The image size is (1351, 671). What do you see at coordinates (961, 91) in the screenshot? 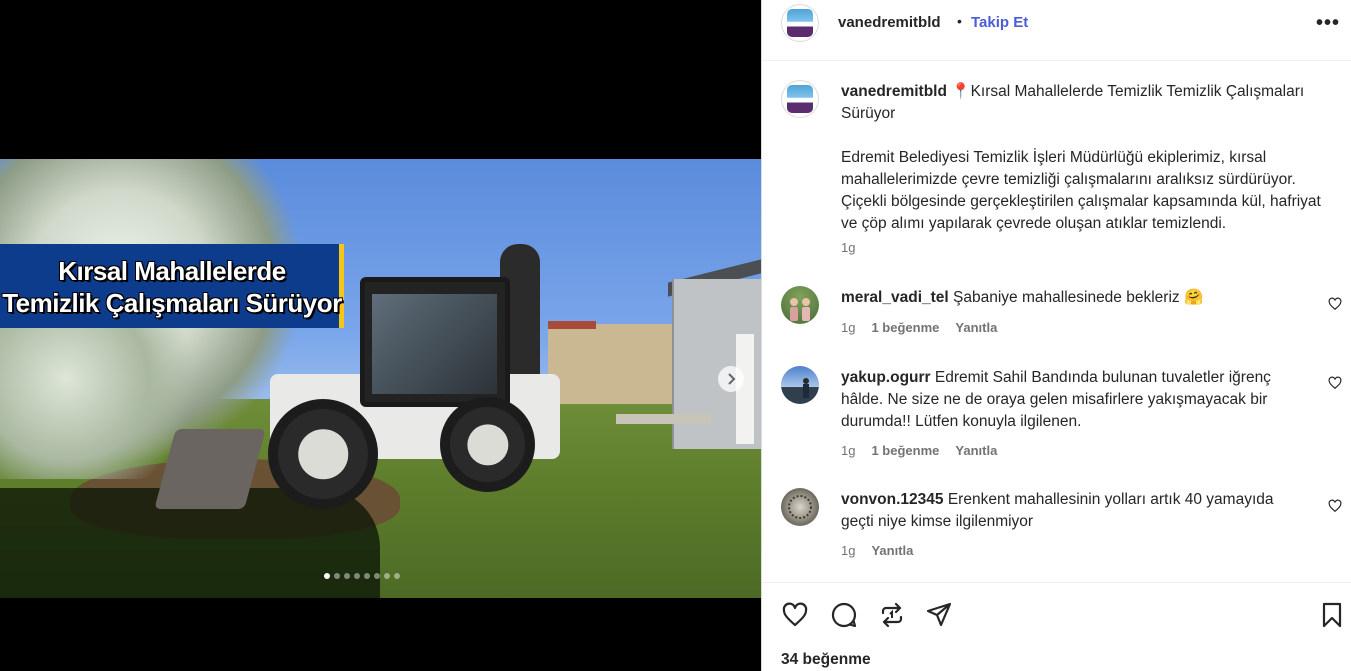
I see `pin-icon: 📍` at bounding box center [961, 91].